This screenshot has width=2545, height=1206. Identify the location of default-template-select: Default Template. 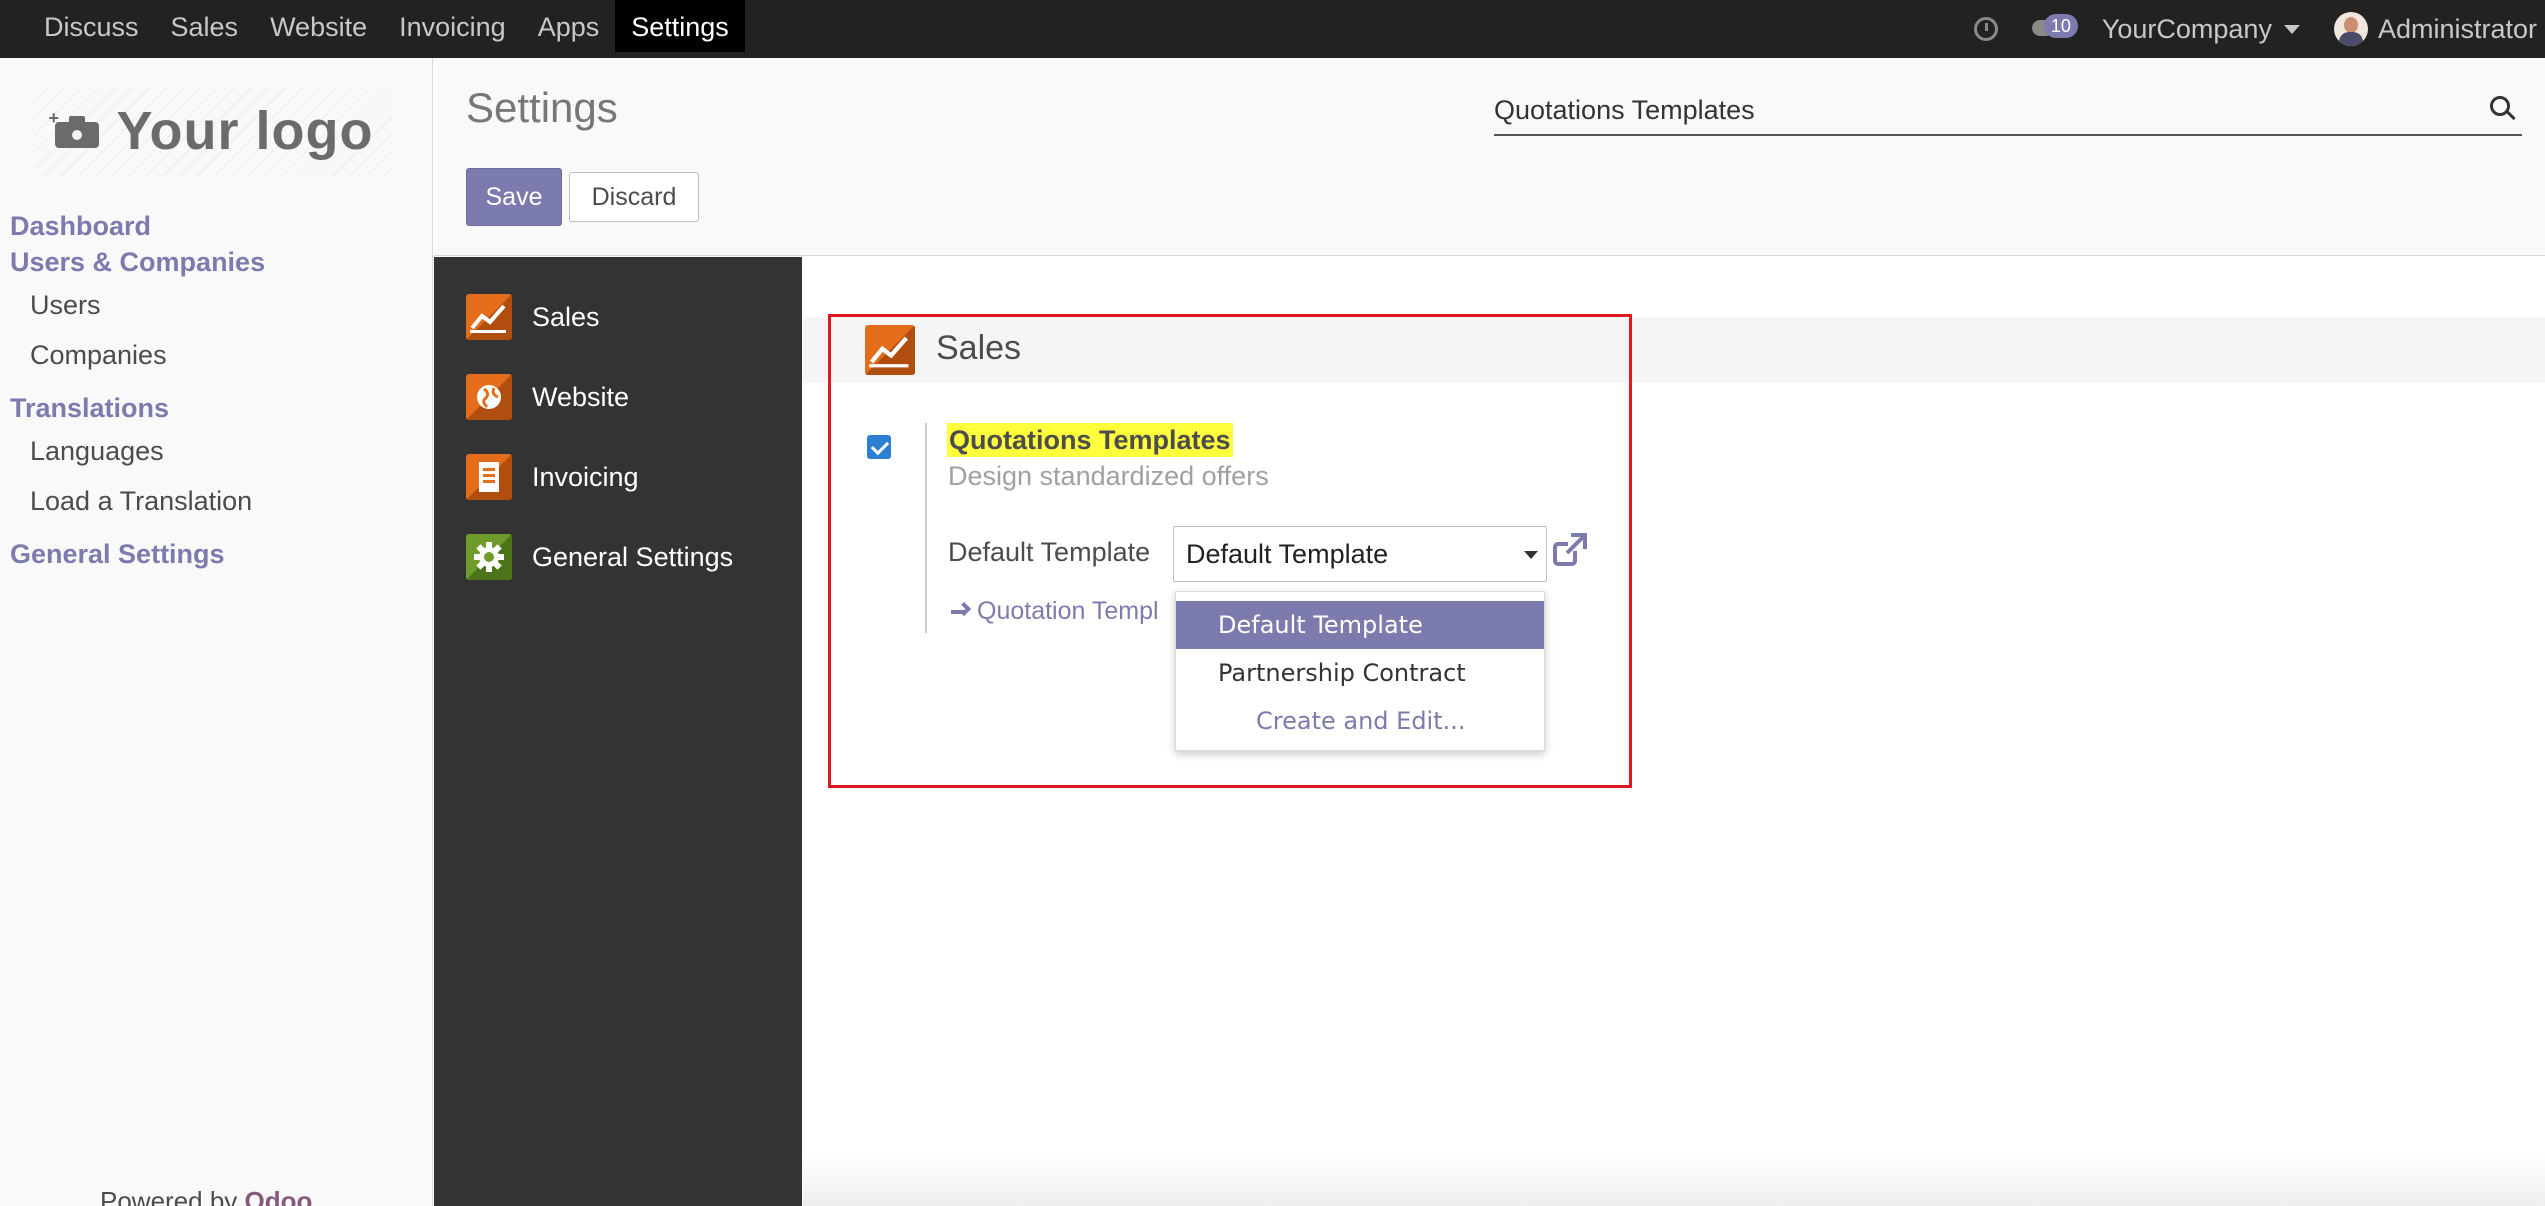
(1360, 554).